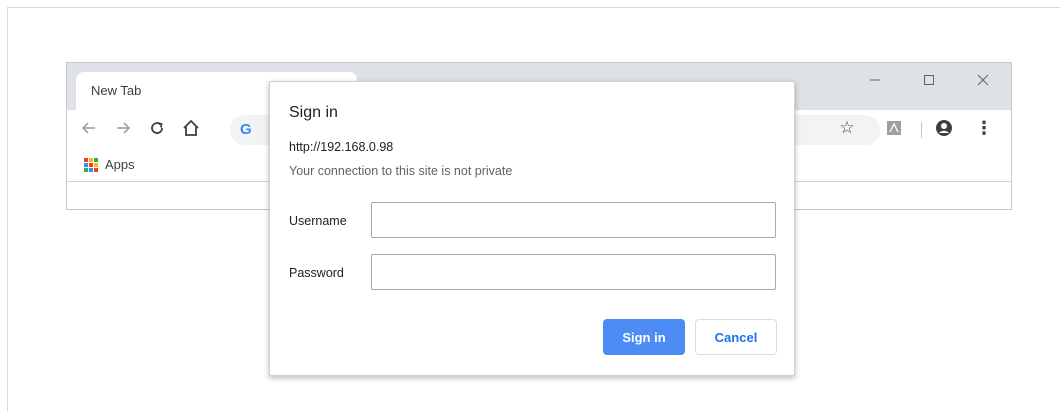 The width and height of the screenshot is (1061, 412). What do you see at coordinates (246, 129) in the screenshot?
I see `google-logo-icon: G` at bounding box center [246, 129].